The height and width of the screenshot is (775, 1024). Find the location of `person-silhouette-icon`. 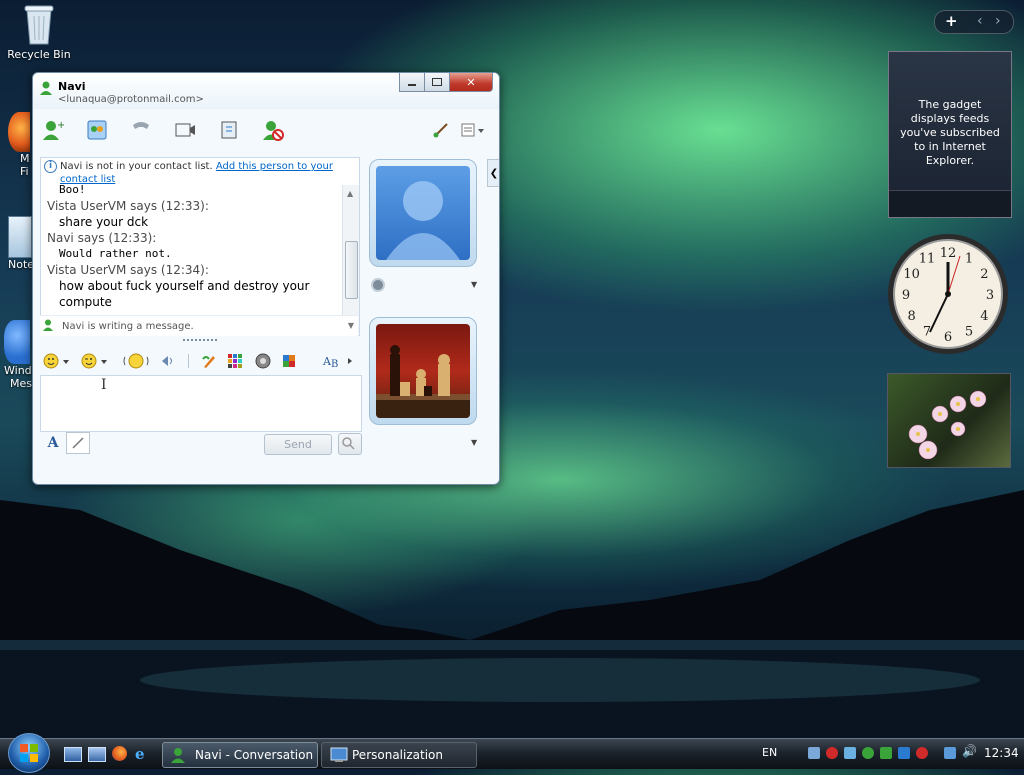

person-silhouette-icon is located at coordinates (423, 220).